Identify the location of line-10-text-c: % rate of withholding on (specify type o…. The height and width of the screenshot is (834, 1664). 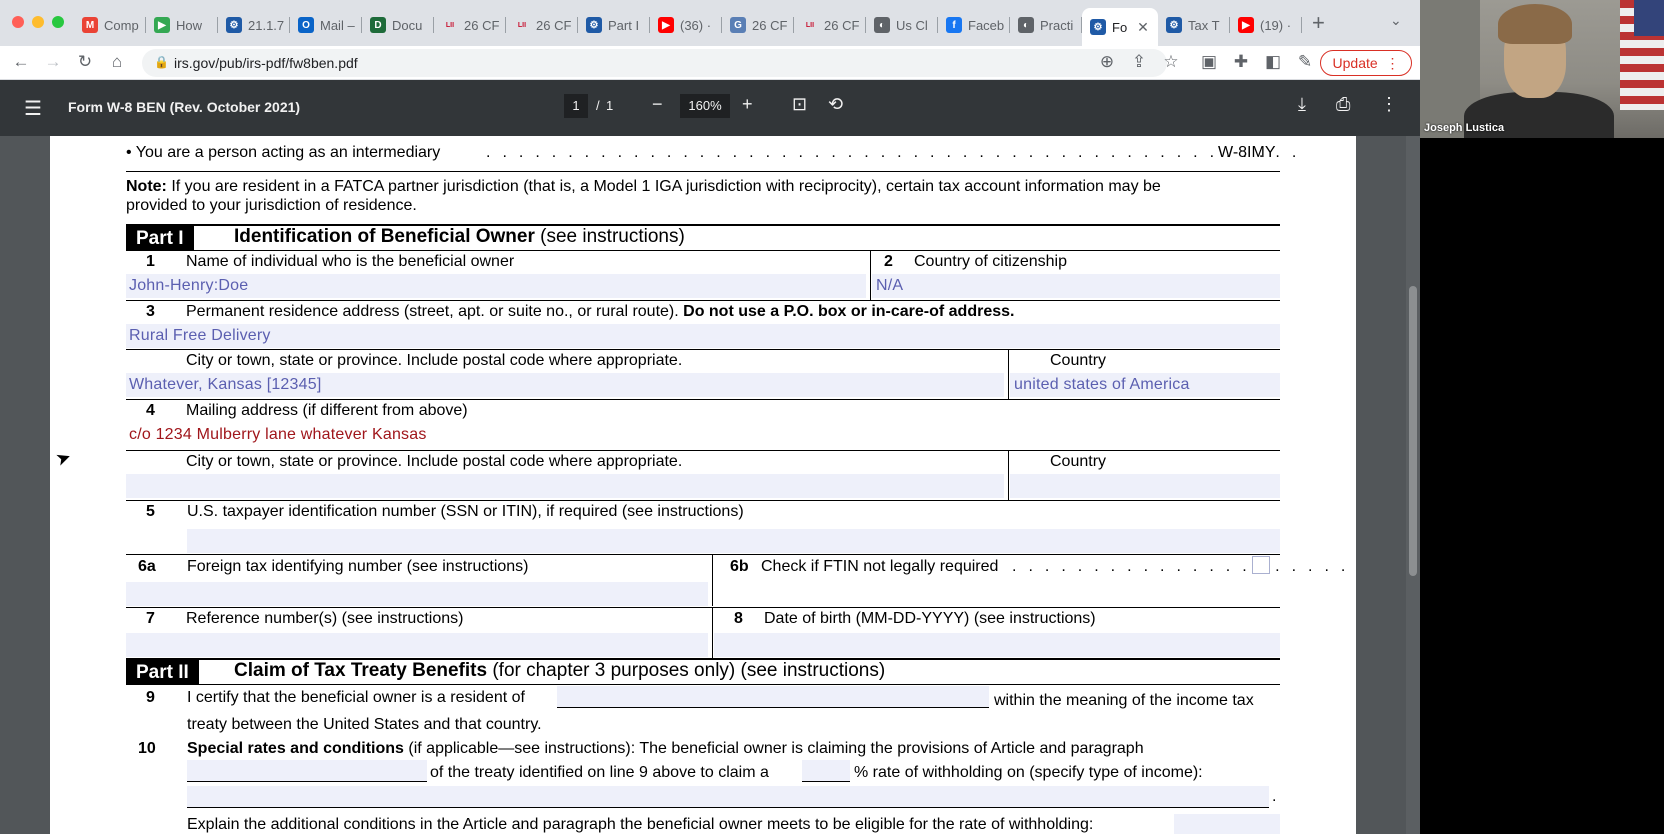
(1028, 772).